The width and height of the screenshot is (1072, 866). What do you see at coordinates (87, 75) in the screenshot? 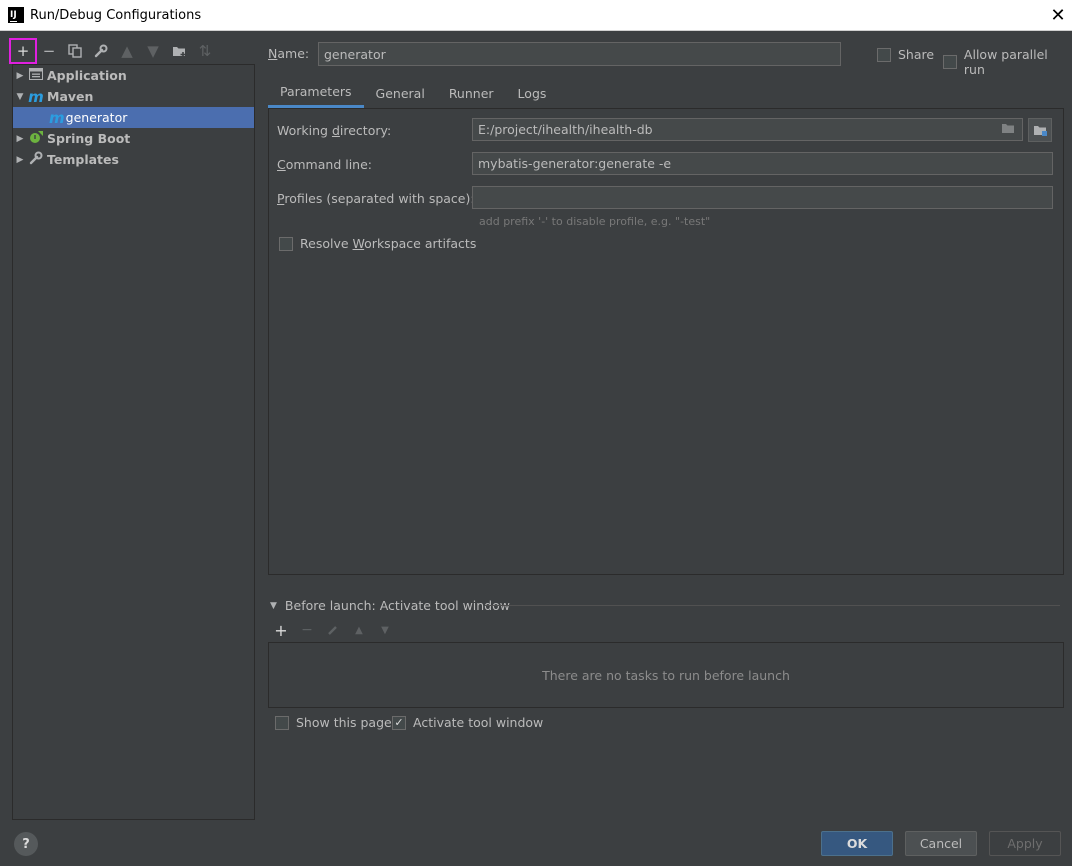
I see `tree-item-label: Application` at bounding box center [87, 75].